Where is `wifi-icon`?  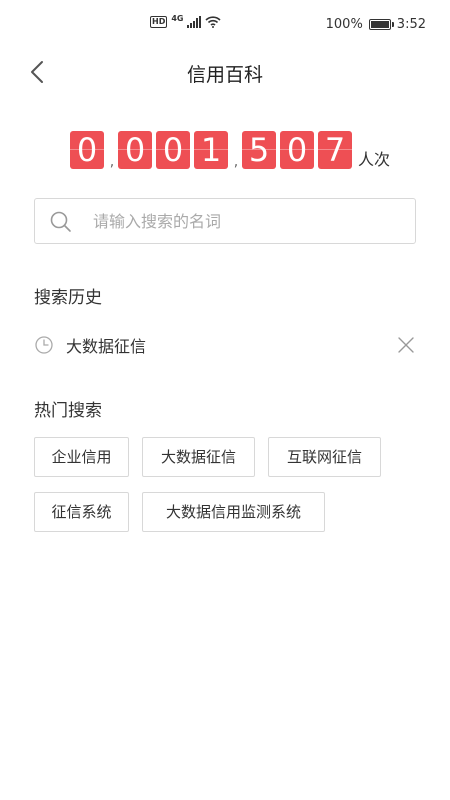 wifi-icon is located at coordinates (213, 22).